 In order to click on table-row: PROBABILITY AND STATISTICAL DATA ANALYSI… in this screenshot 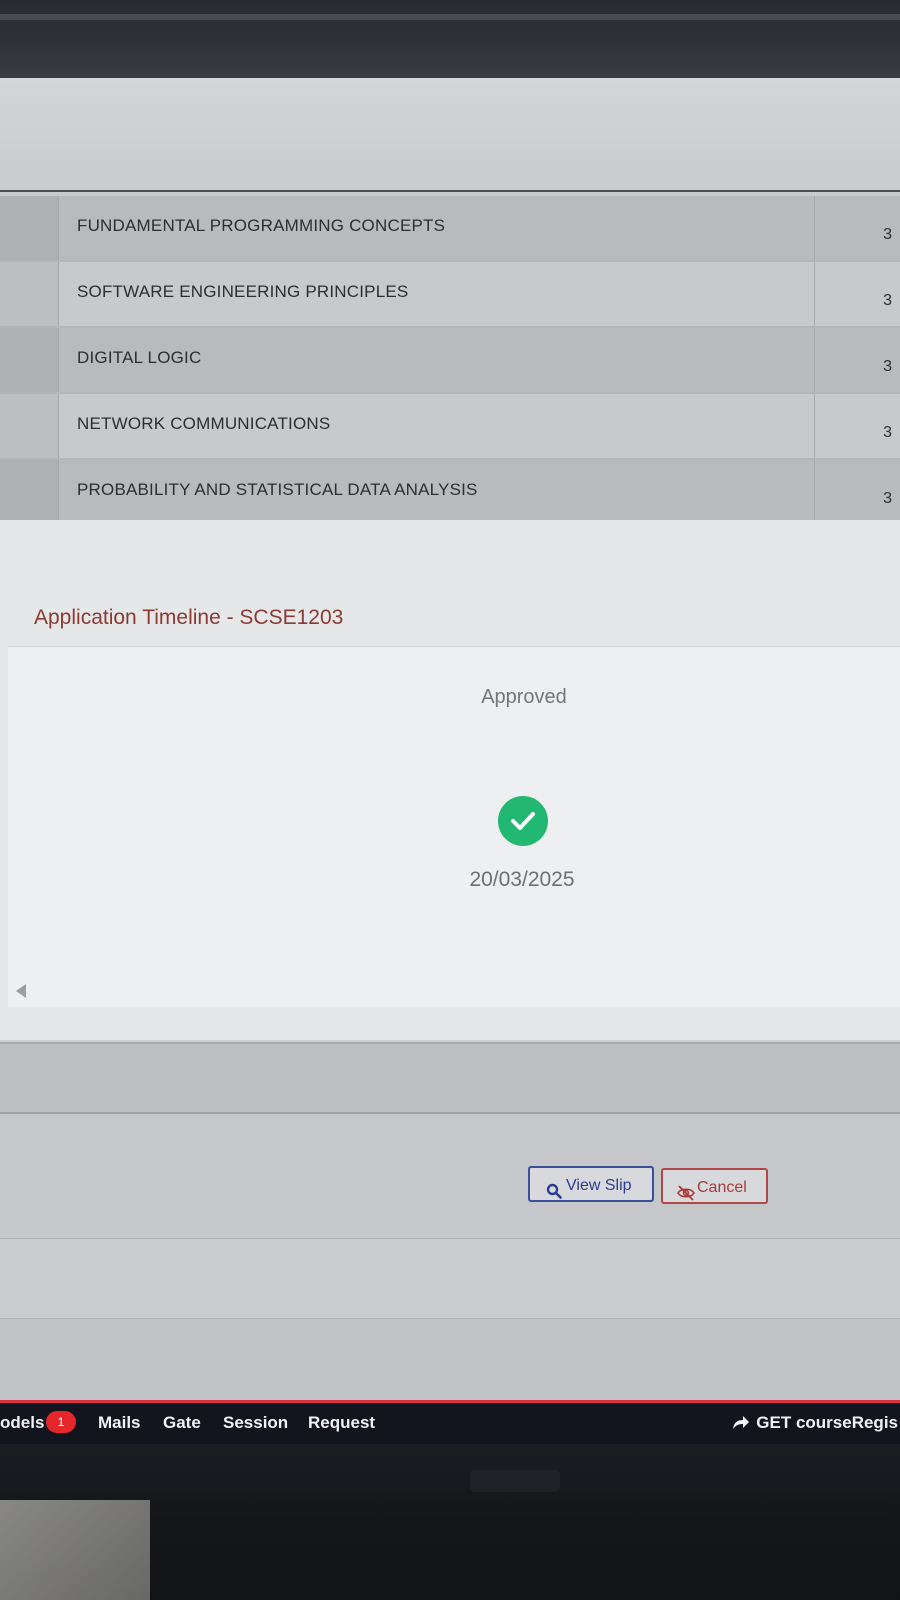, I will do `click(450, 493)`.